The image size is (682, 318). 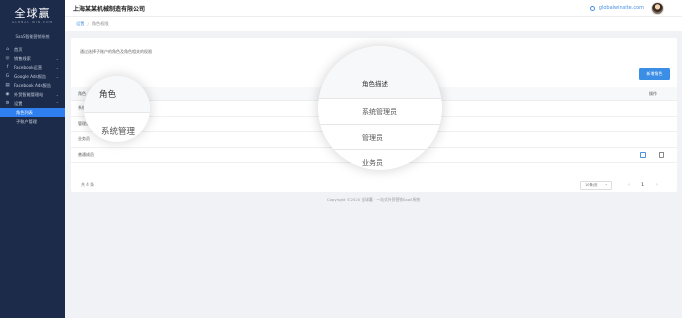 What do you see at coordinates (32, 36) in the screenshot?
I see `tagline: SaaS智能营销系统` at bounding box center [32, 36].